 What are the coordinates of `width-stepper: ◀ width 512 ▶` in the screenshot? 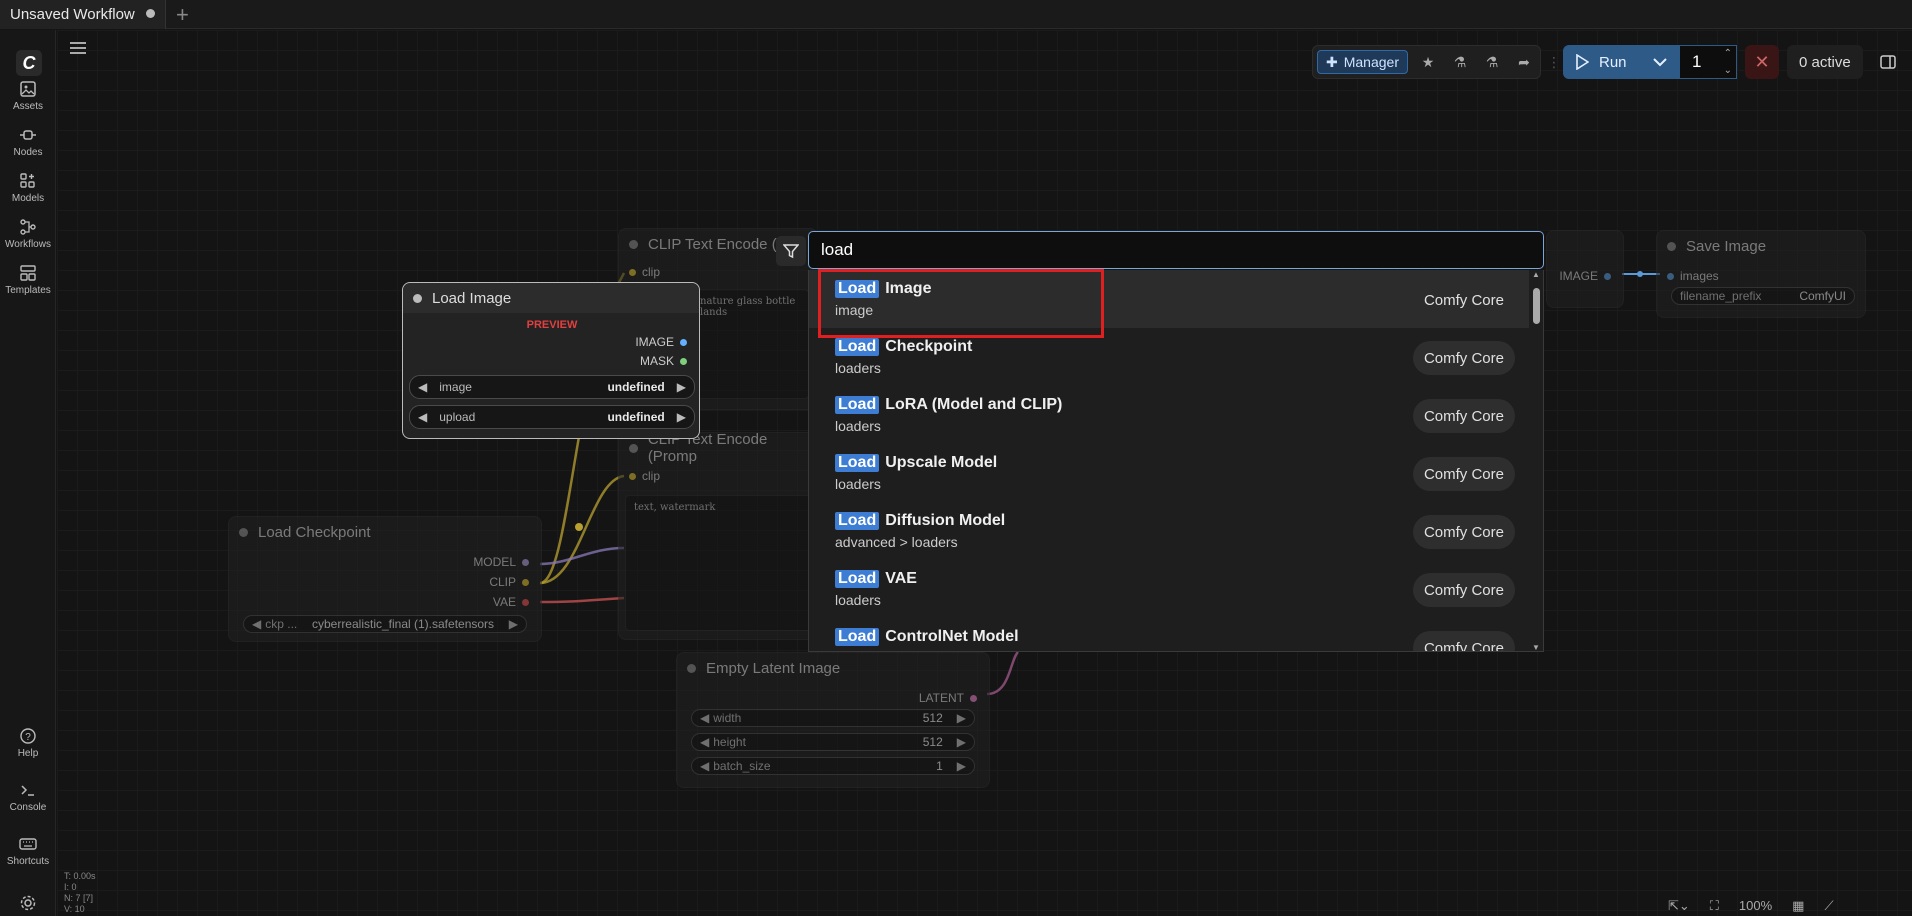 It's located at (833, 718).